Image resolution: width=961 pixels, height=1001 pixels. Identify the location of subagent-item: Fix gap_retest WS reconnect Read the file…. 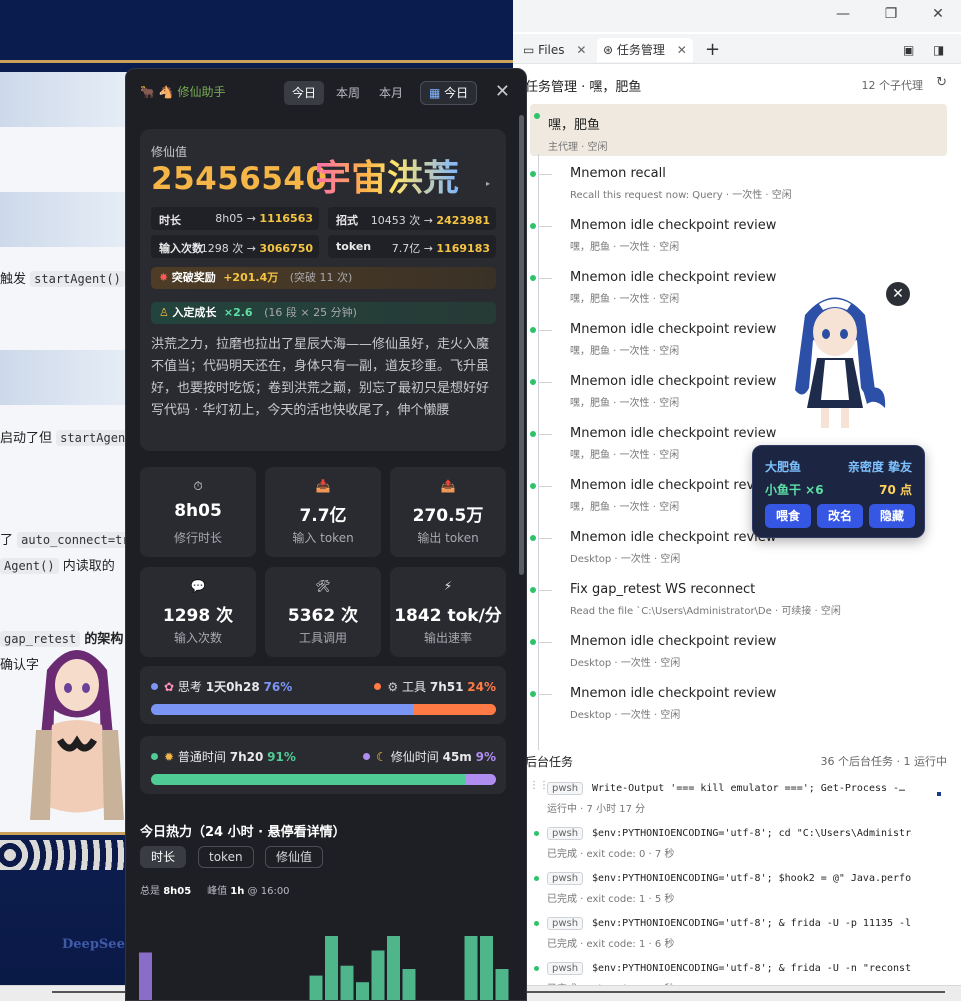
(736, 604).